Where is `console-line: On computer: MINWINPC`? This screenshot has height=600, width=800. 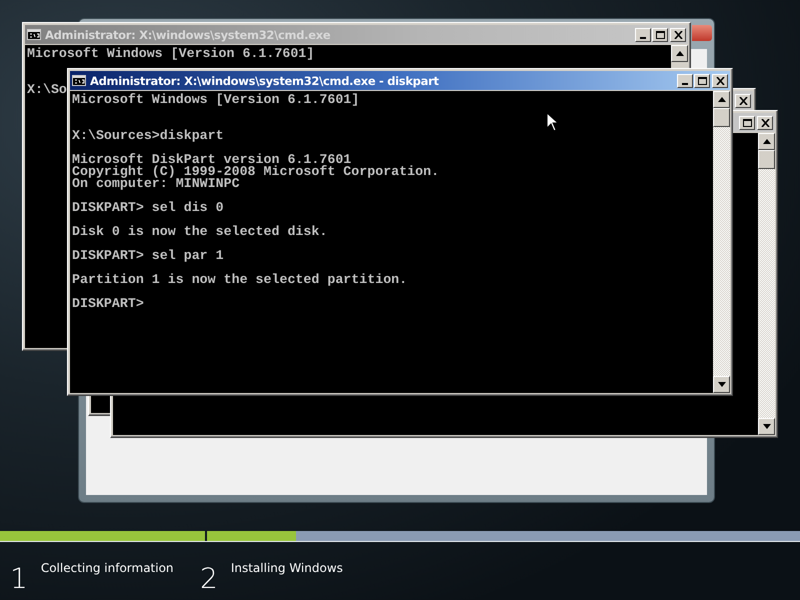
console-line: On computer: MINWINPC is located at coordinates (156, 184).